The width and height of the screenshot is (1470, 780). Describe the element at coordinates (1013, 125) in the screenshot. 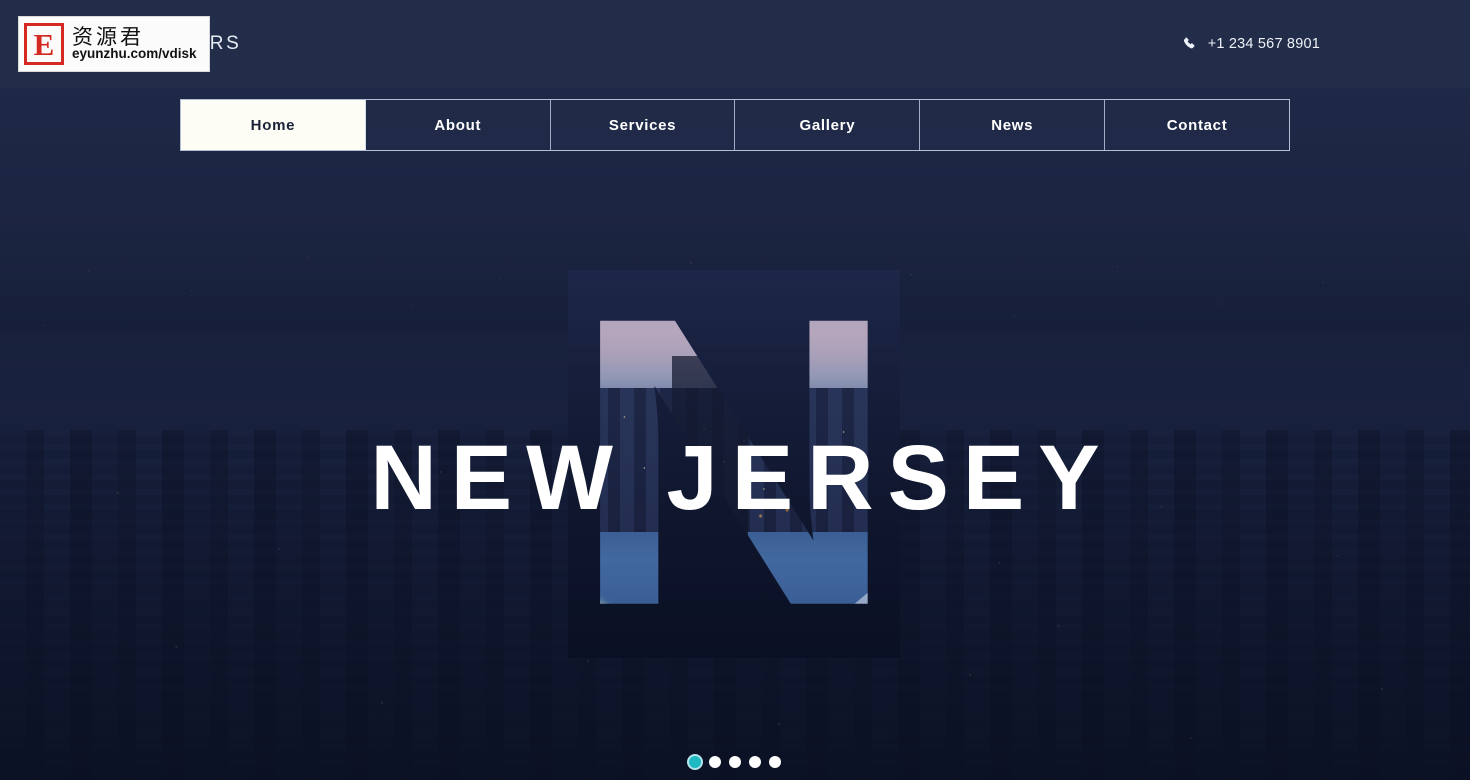

I see `nav-item-news: News` at that location.